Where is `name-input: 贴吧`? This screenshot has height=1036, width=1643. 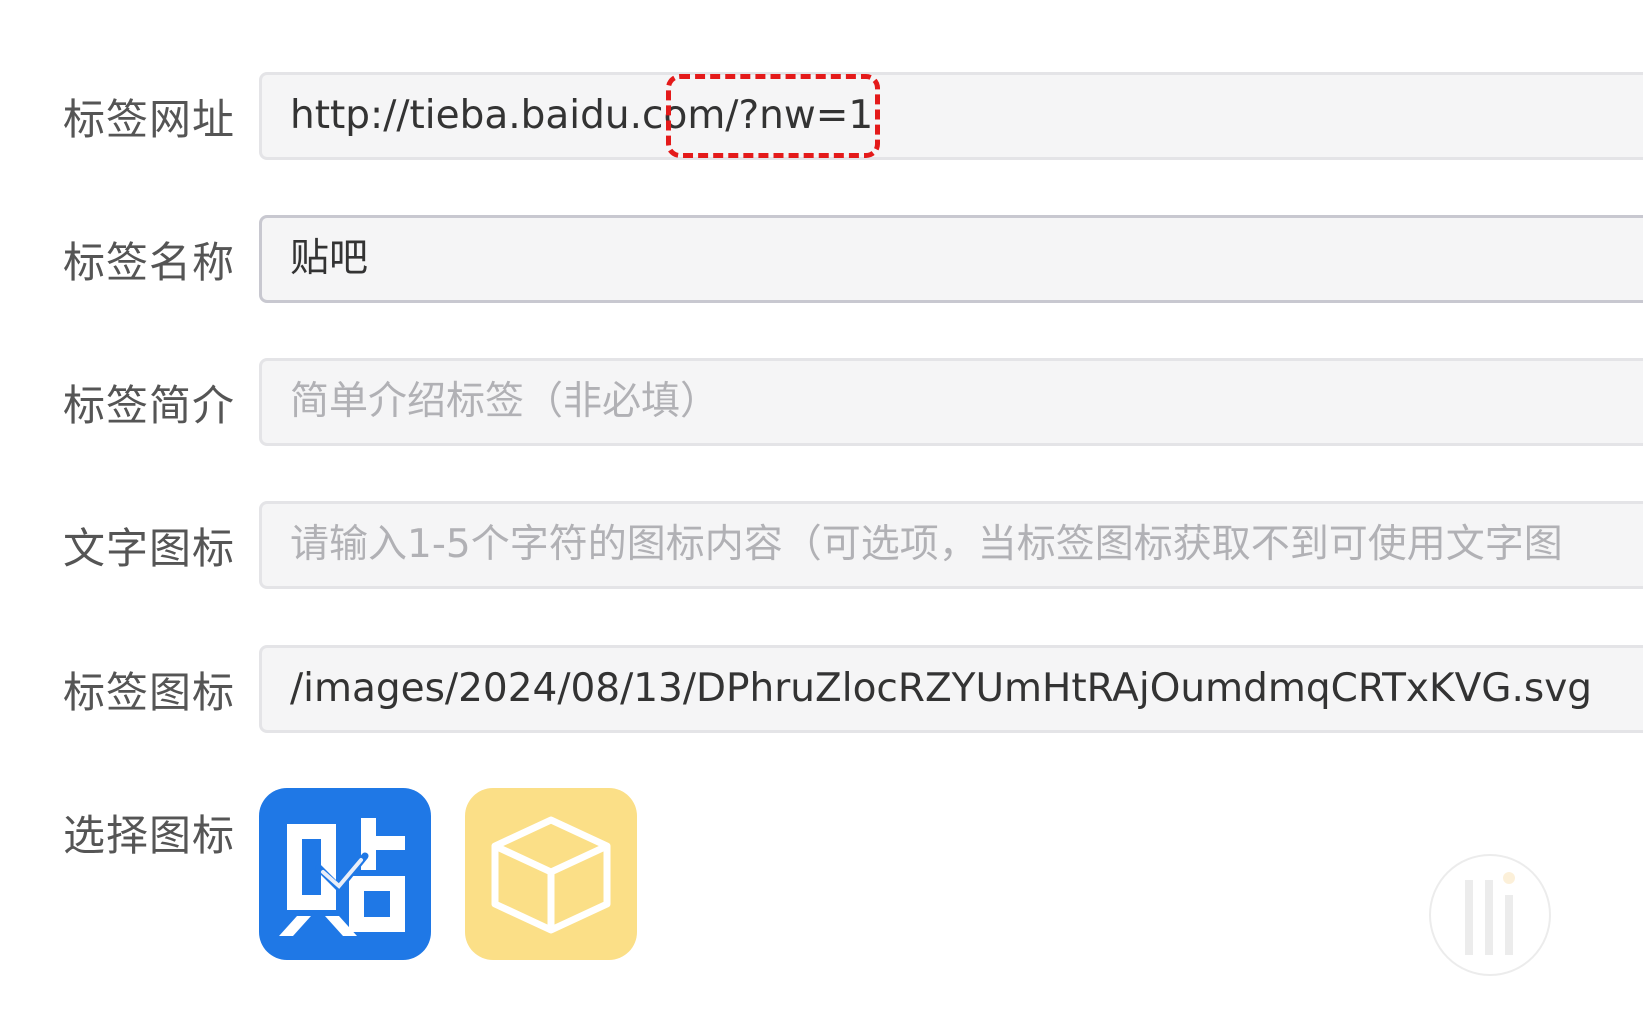
name-input: 贴吧 is located at coordinates (951, 259).